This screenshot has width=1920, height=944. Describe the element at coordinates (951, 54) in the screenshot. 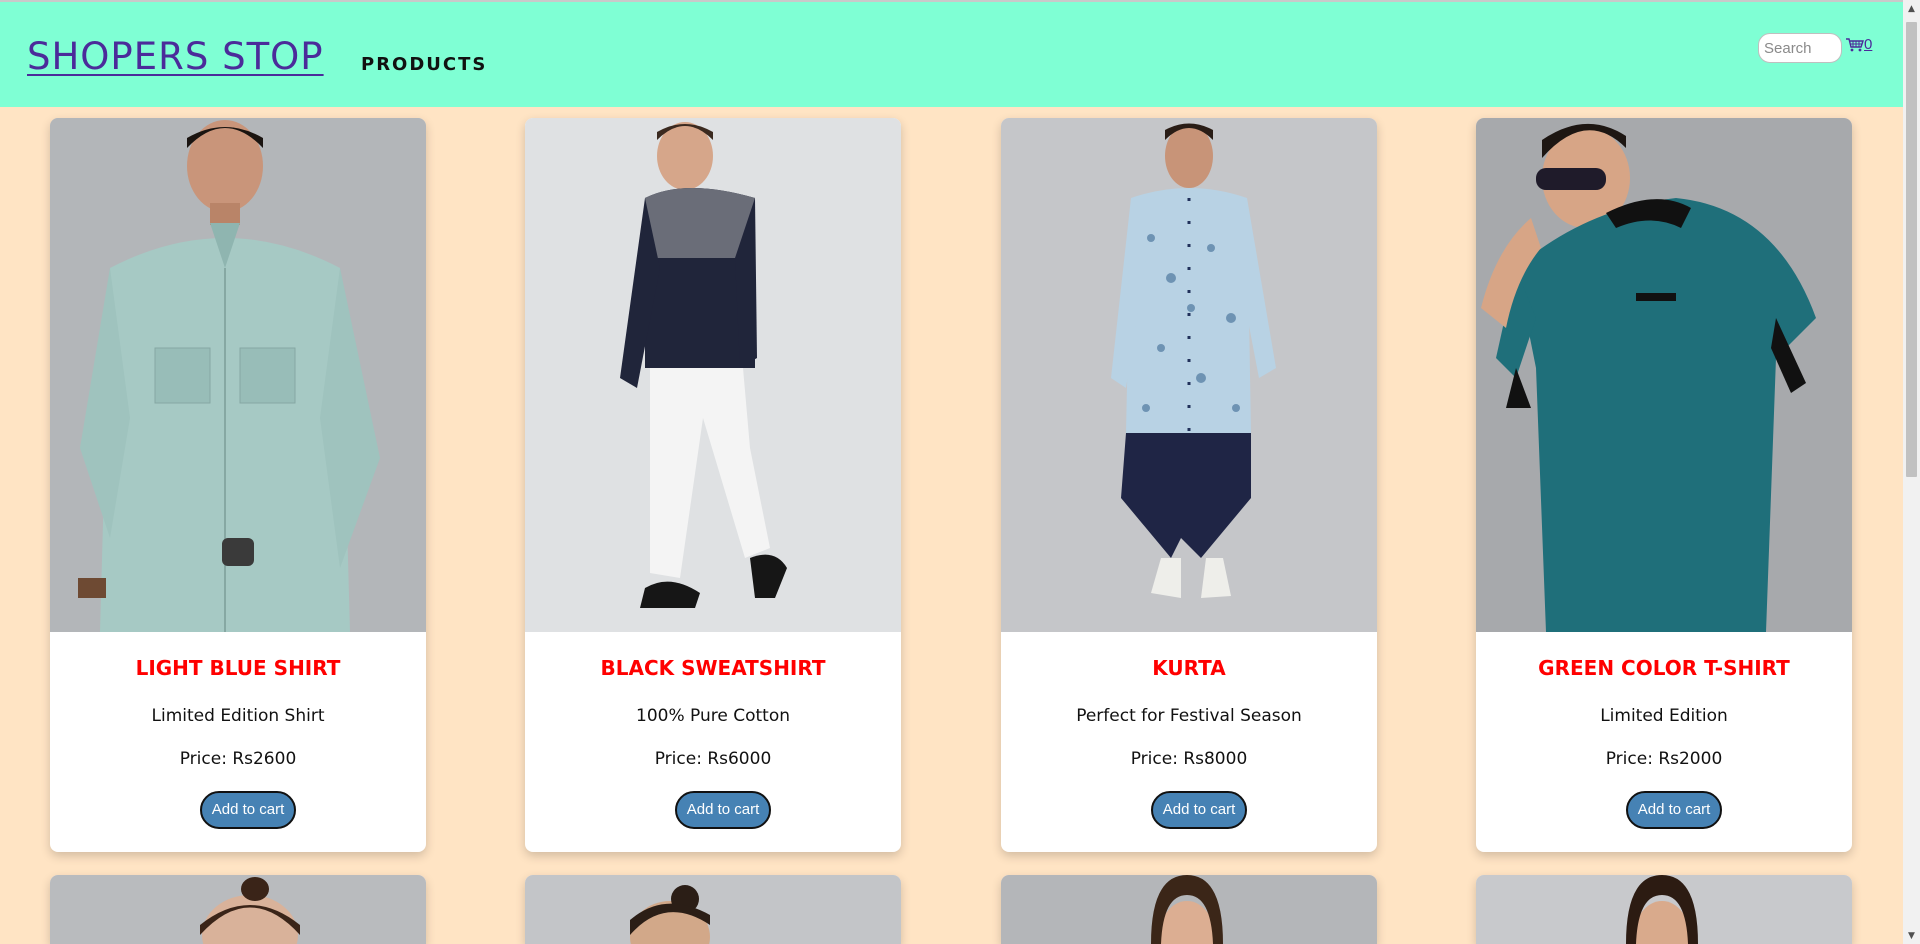

I see `site-header: SHOPERS STOP PRODUCTS 0` at that location.